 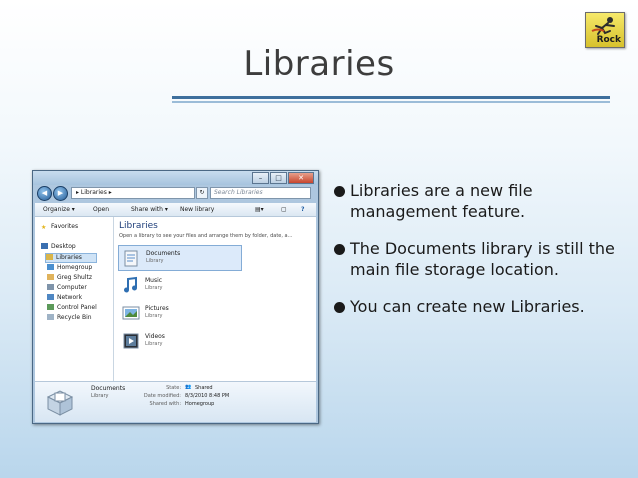 What do you see at coordinates (71, 258) in the screenshot?
I see `nav-item-libraries: Libraries` at bounding box center [71, 258].